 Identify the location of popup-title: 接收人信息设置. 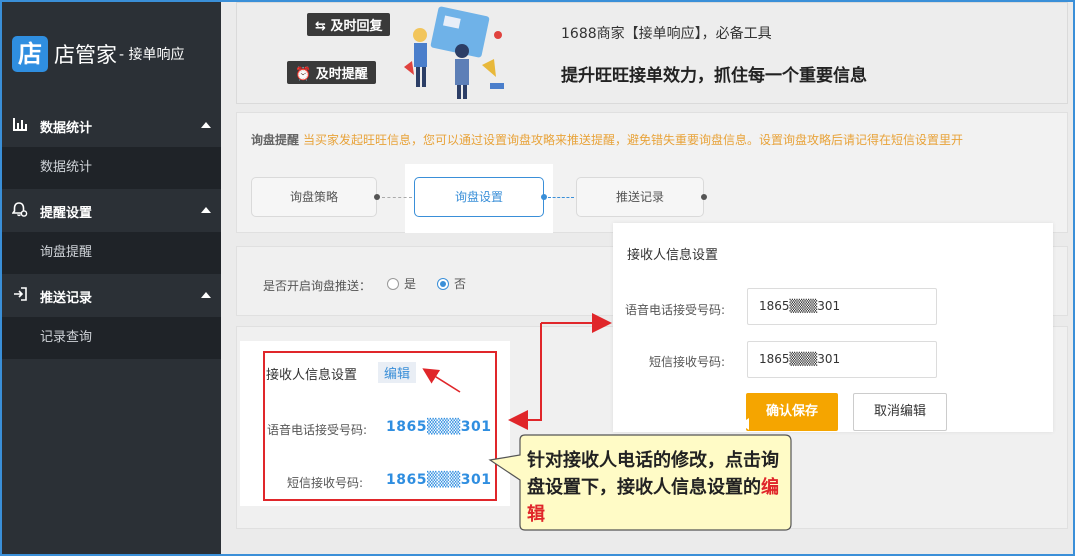
(673, 255).